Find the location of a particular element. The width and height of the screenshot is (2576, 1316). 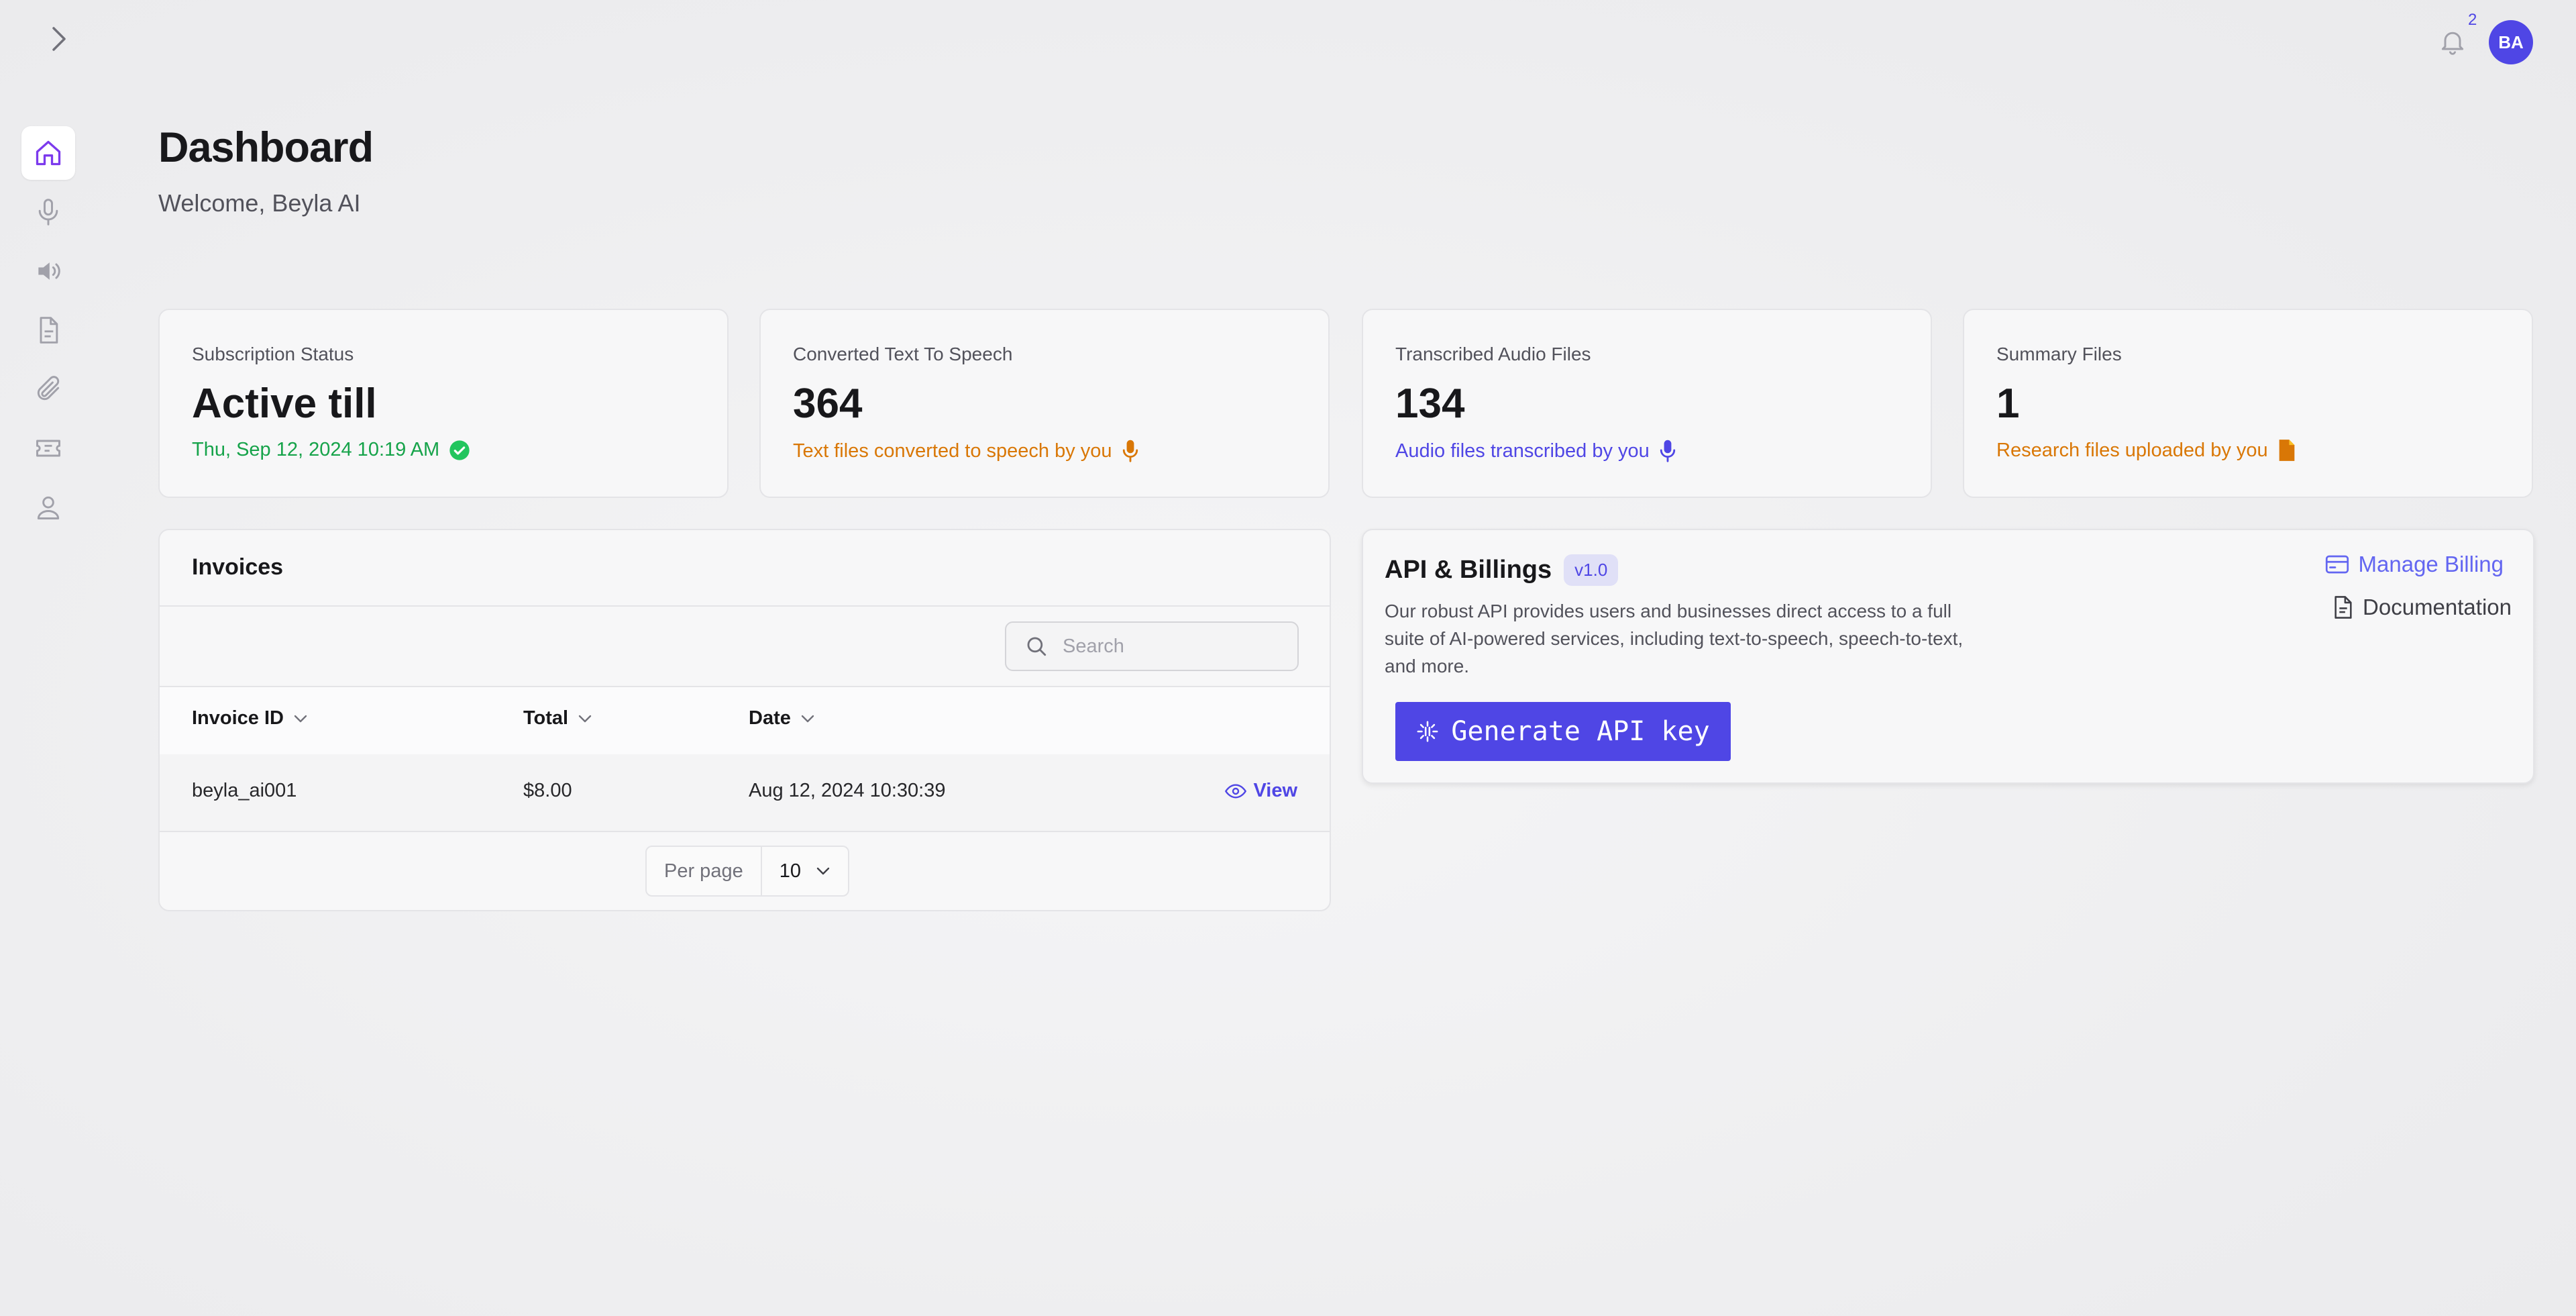

stat-note-text: Text files converted to speech by you is located at coordinates (952, 451).